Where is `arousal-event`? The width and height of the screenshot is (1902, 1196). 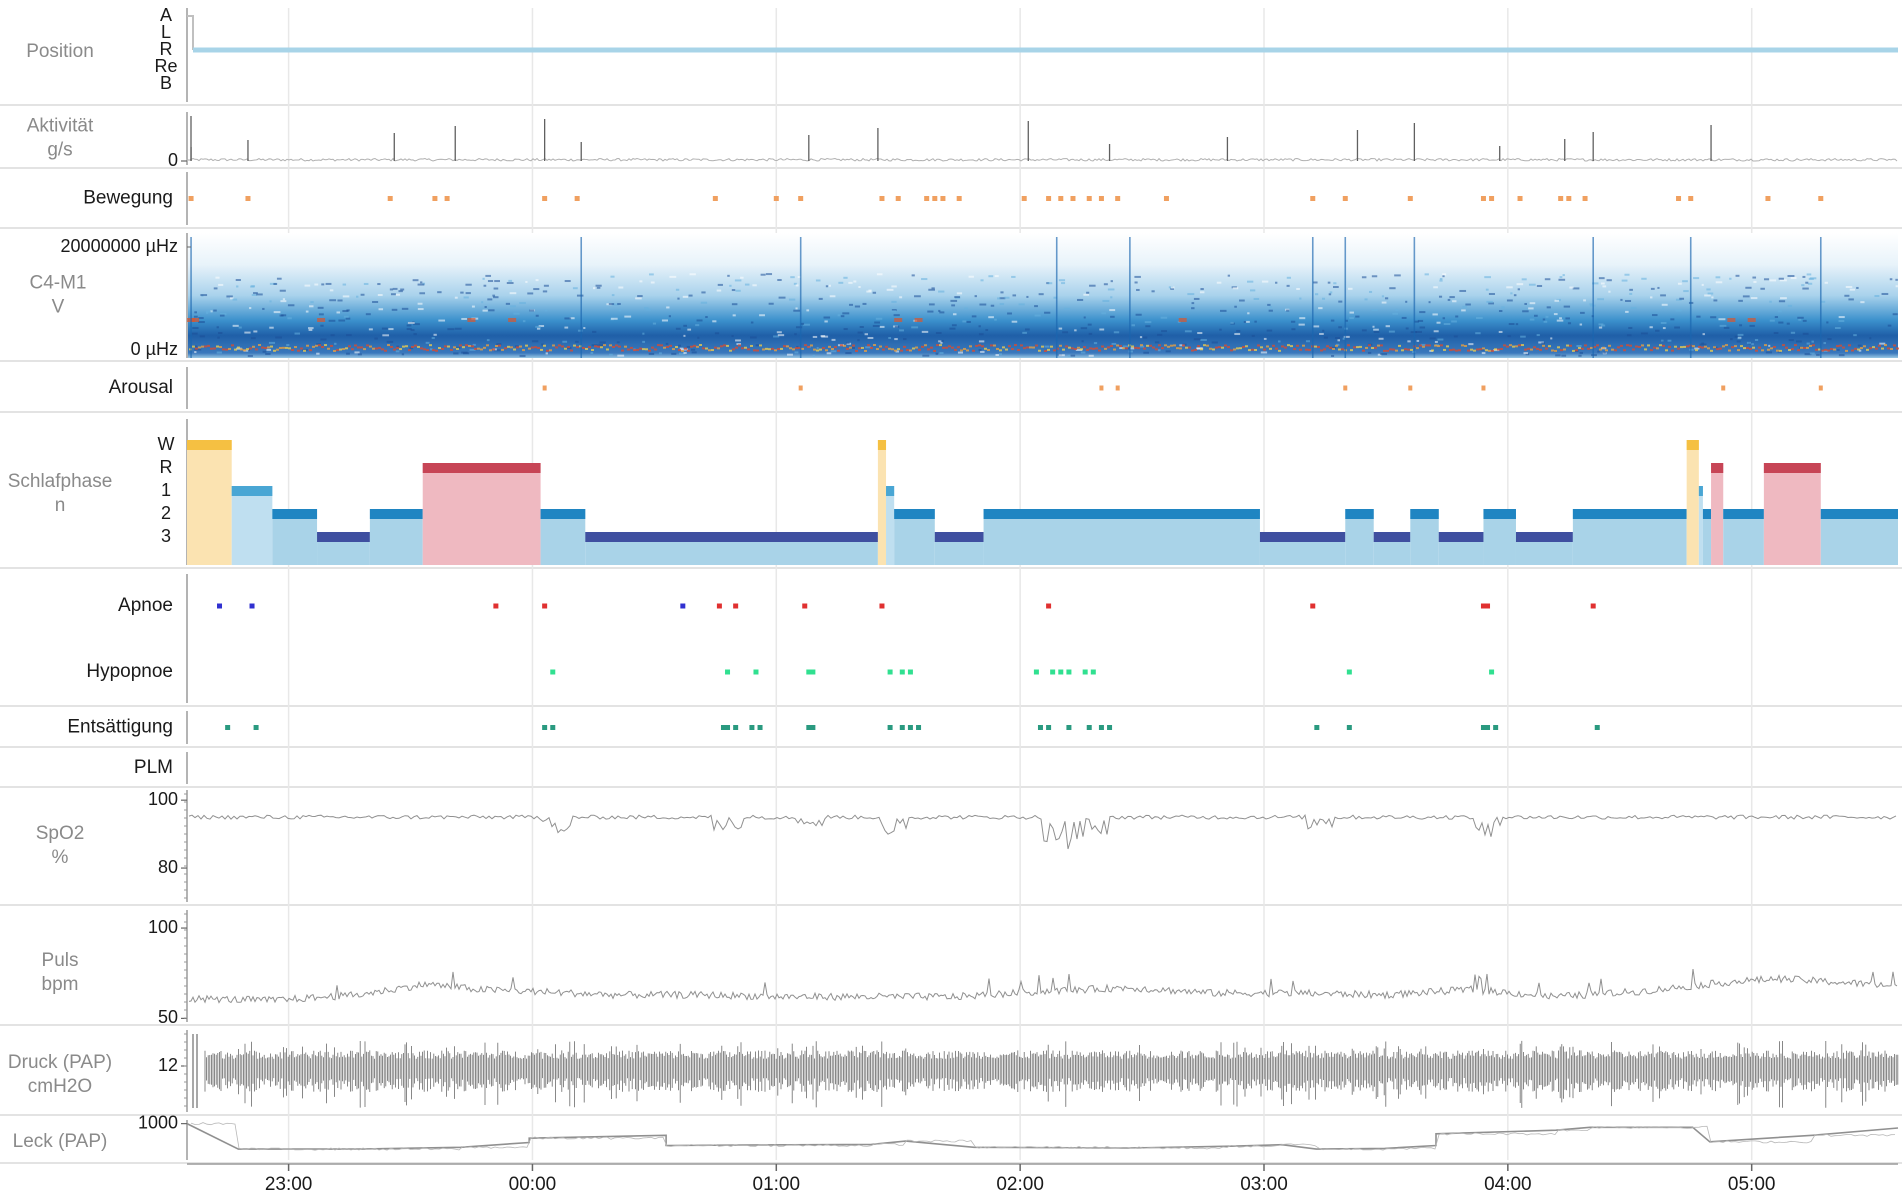
arousal-event is located at coordinates (1820, 388).